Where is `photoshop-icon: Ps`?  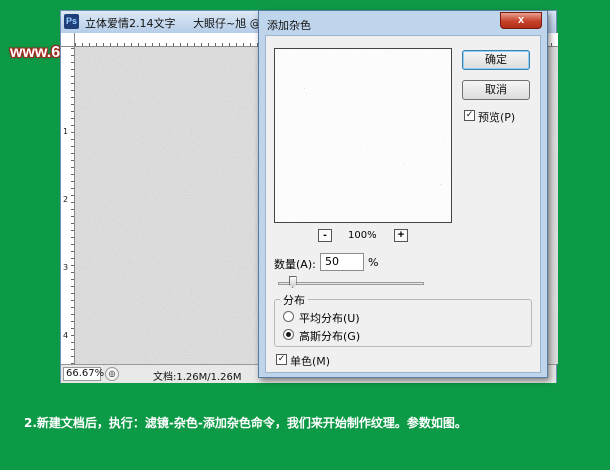
photoshop-icon: Ps is located at coordinates (71, 21).